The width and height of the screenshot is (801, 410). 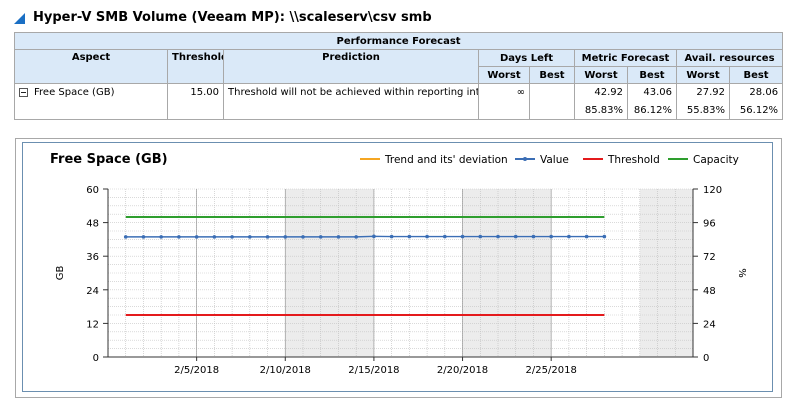 I want to click on col-avail-worst: Worst, so click(x=703, y=75).